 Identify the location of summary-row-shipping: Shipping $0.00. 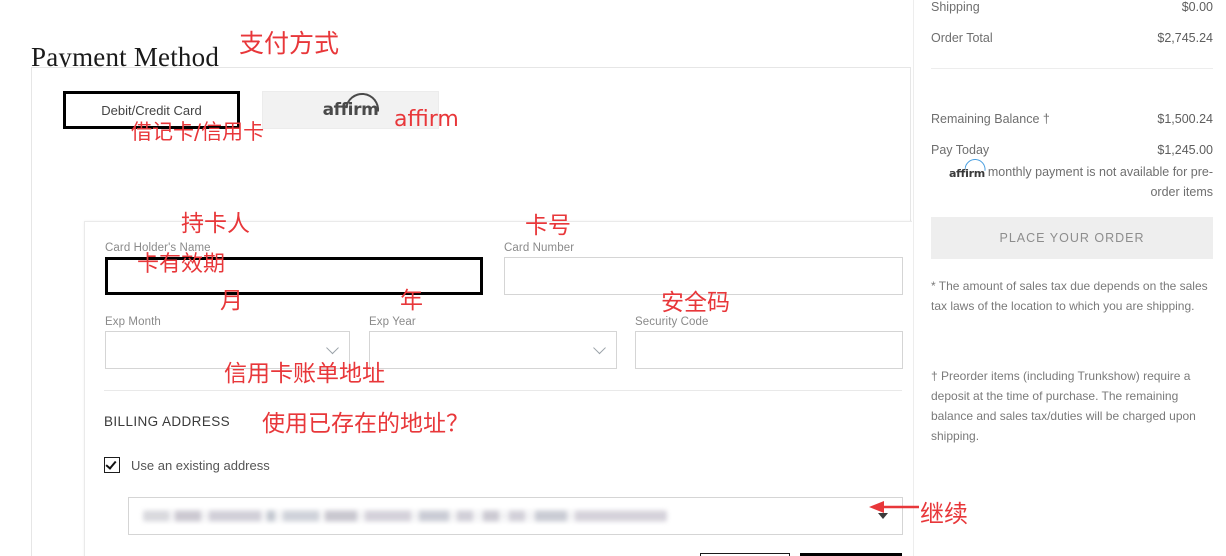
(1072, 7).